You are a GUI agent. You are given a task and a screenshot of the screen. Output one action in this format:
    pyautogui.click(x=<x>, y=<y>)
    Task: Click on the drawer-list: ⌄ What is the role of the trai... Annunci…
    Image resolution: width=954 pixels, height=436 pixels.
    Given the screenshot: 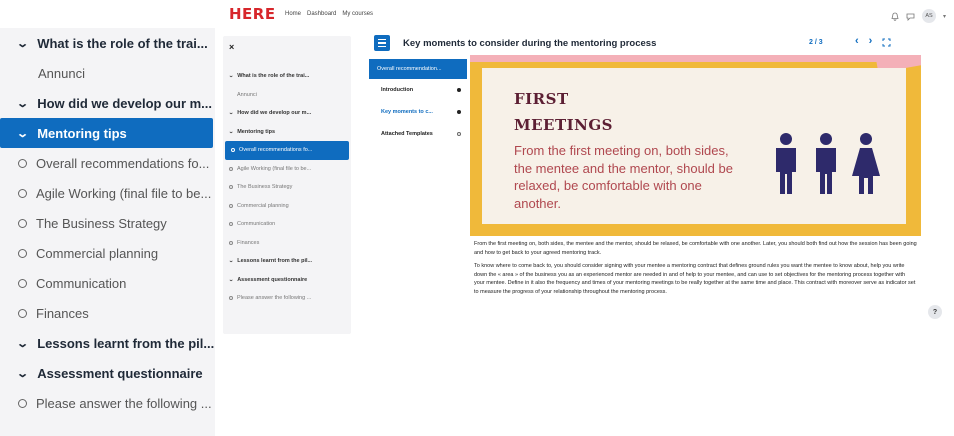 What is the action you would take?
    pyautogui.click(x=287, y=187)
    